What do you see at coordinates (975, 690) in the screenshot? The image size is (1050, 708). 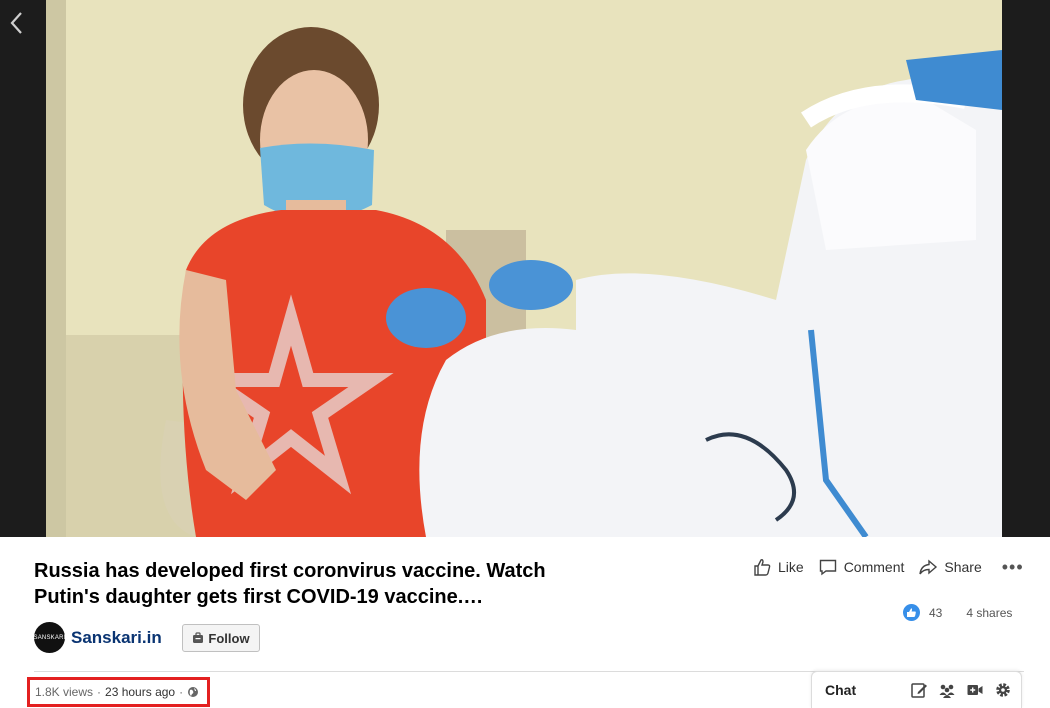 I see `video-call-icon` at bounding box center [975, 690].